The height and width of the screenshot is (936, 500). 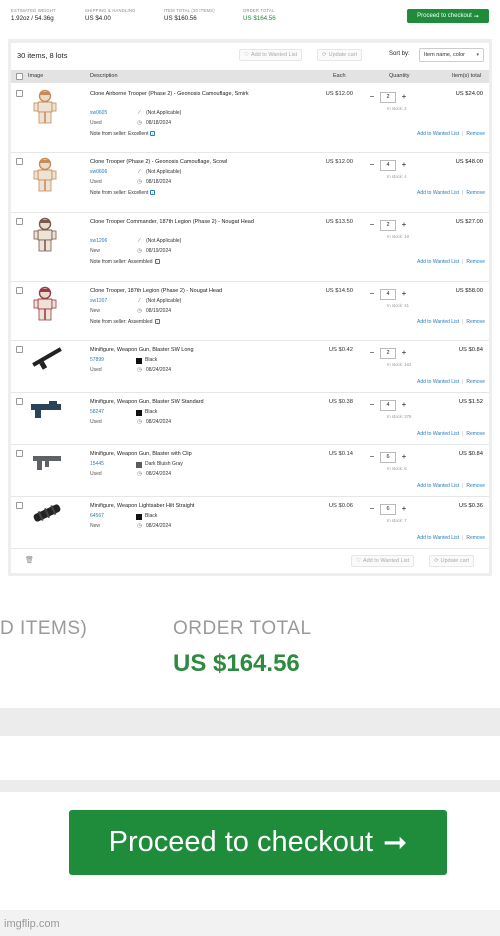 What do you see at coordinates (448, 16) in the screenshot?
I see `proceed-to-checkout-button: Proceed to checkout ➞` at bounding box center [448, 16].